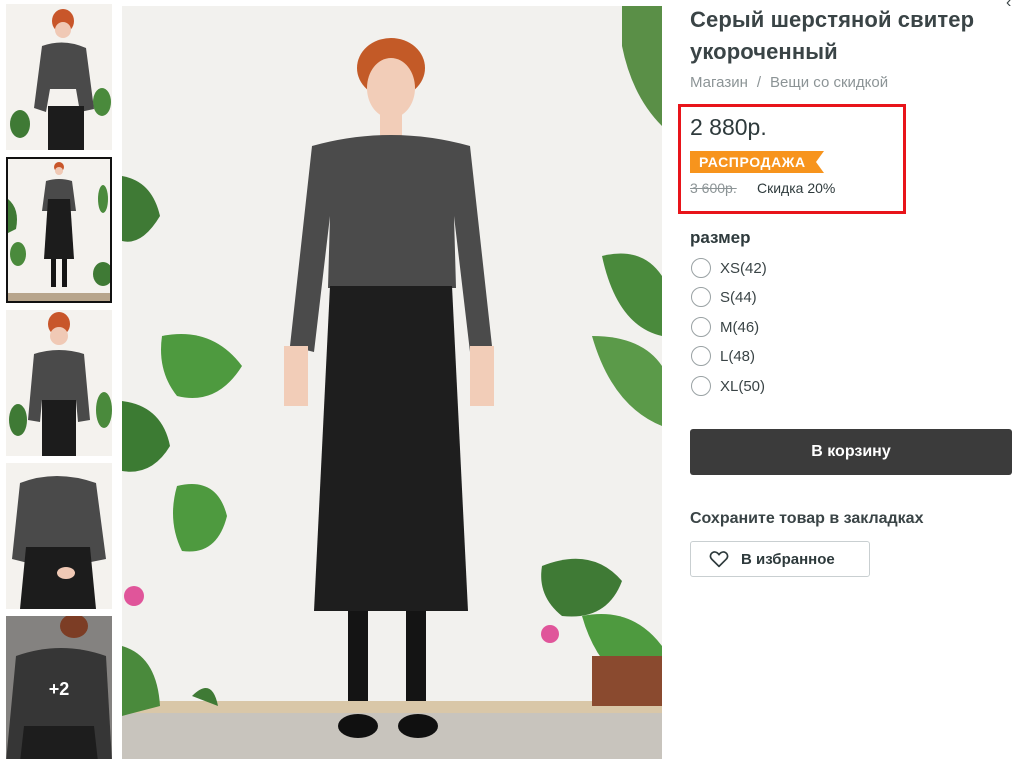 The width and height of the screenshot is (1017, 759). What do you see at coordinates (788, 559) in the screenshot?
I see `favorites-label: В избранное` at bounding box center [788, 559].